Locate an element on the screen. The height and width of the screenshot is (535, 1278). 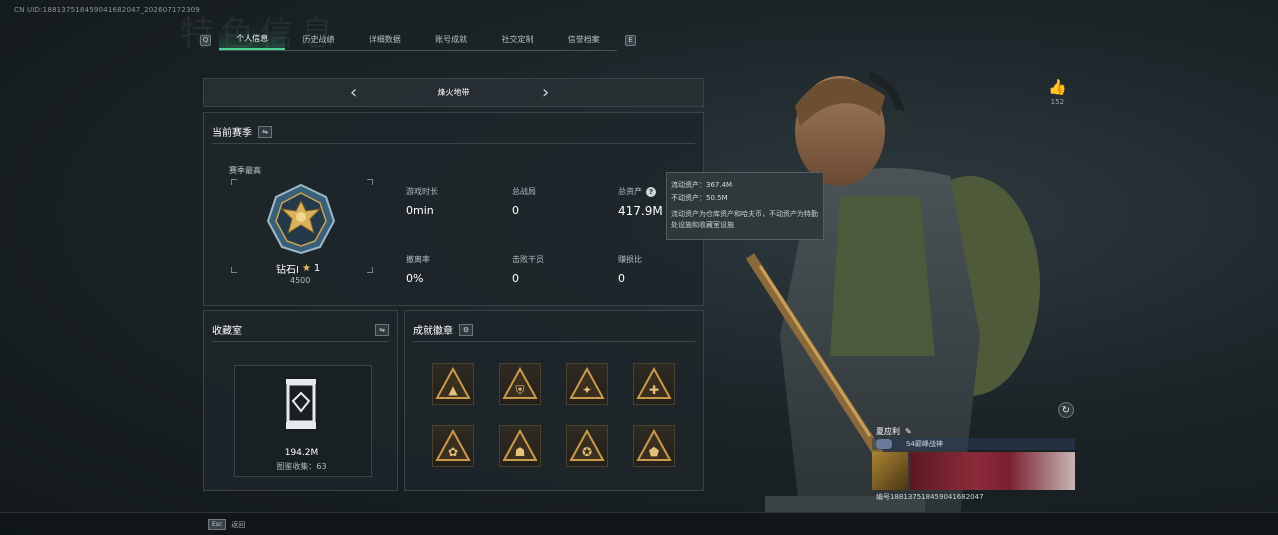
achievement-badge-icon: ✿ is located at coordinates (453, 446).